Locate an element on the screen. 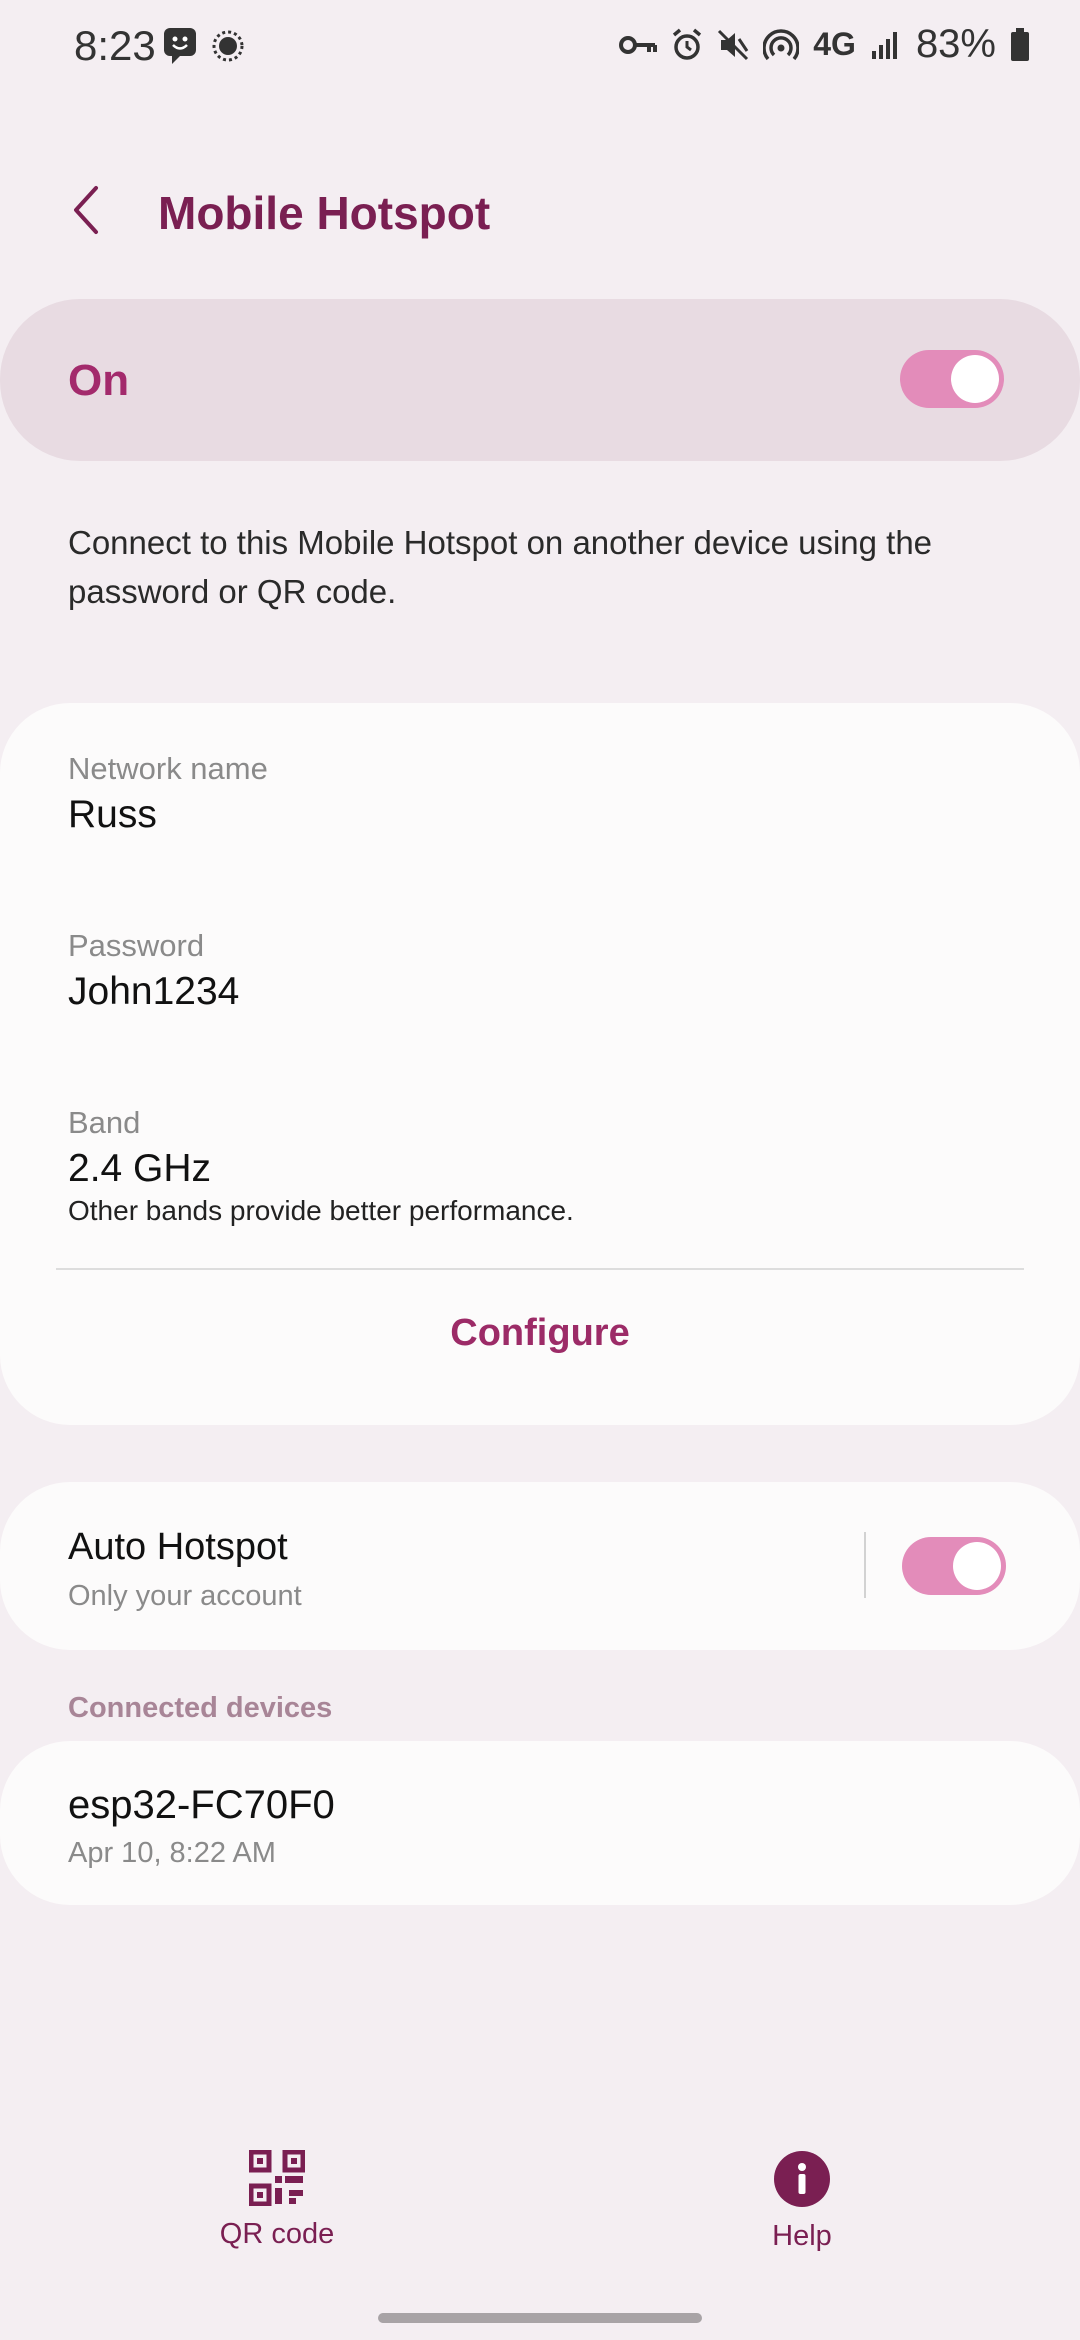  network-name-value: Russ is located at coordinates (112, 814).